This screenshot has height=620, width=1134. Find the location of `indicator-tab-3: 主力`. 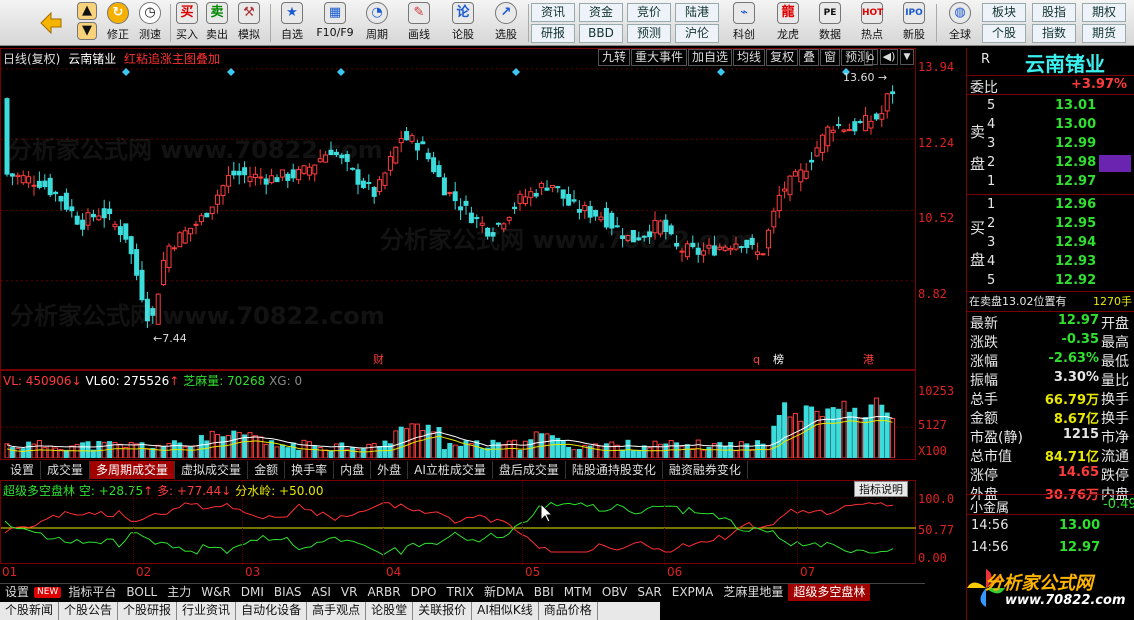

indicator-tab-3: 主力 is located at coordinates (179, 592).